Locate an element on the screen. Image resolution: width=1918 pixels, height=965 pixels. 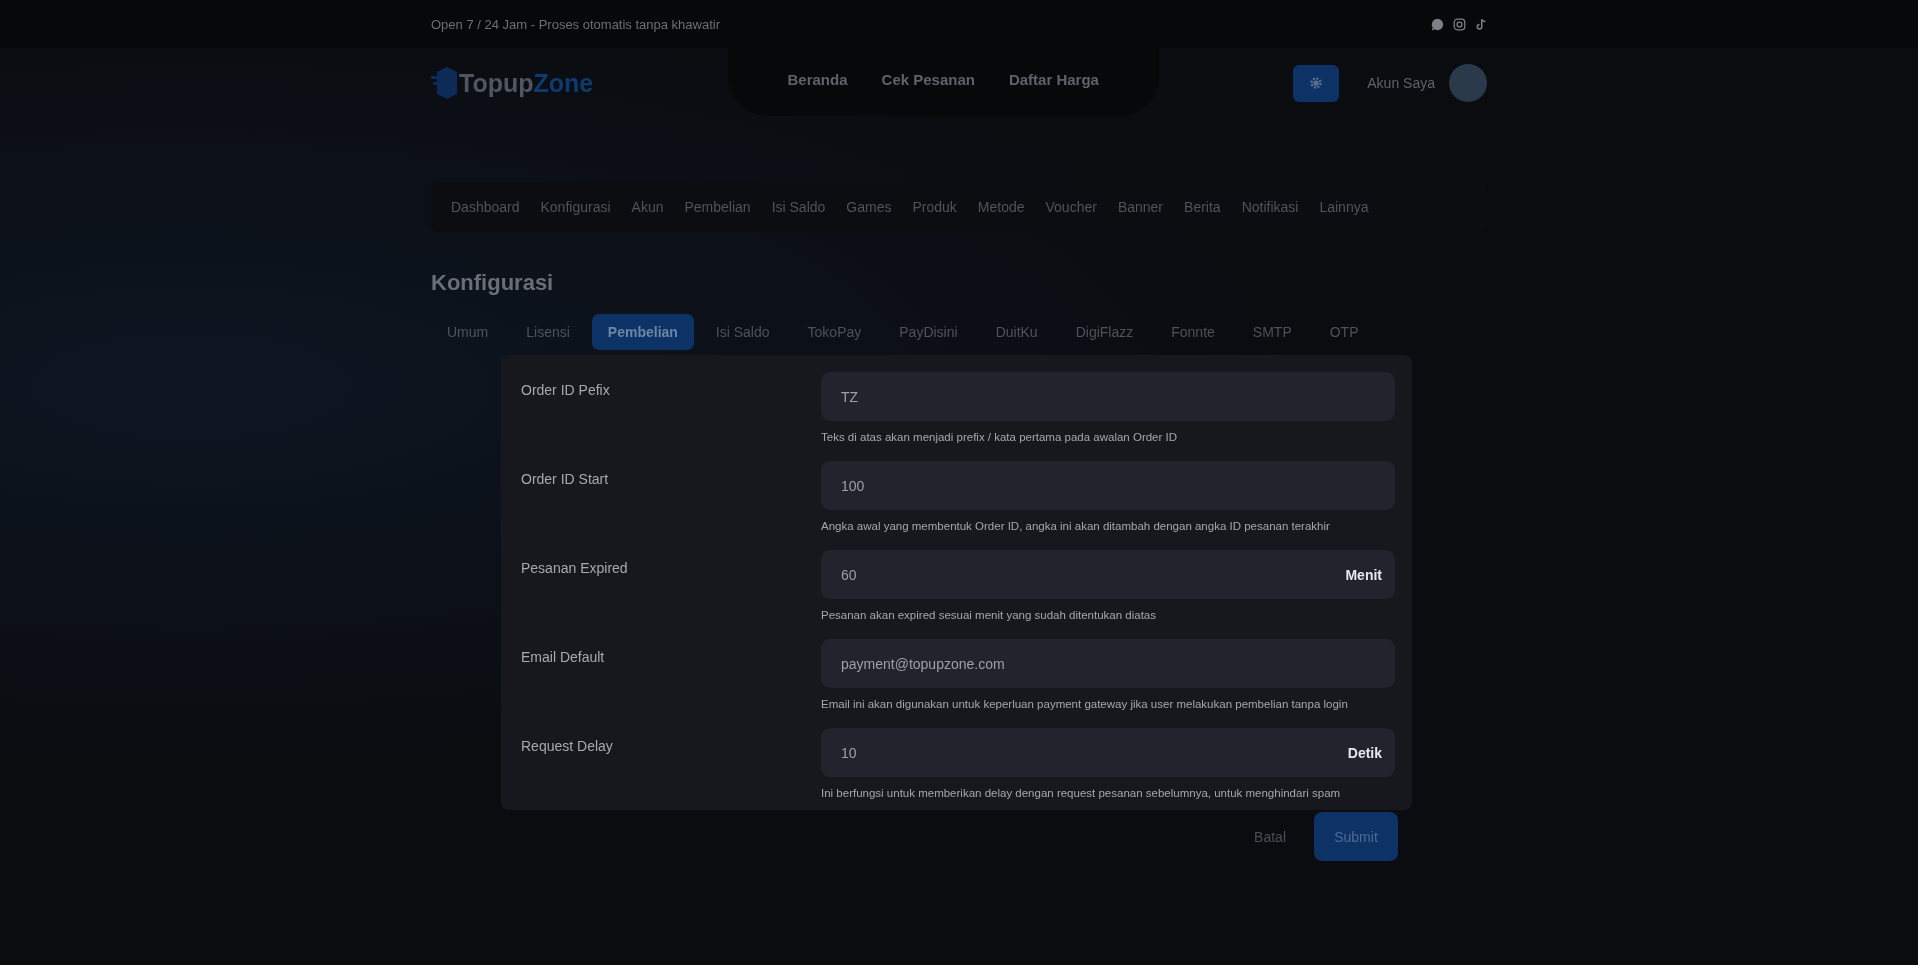
input-field: payment@topupzone.com is located at coordinates (1108, 663).